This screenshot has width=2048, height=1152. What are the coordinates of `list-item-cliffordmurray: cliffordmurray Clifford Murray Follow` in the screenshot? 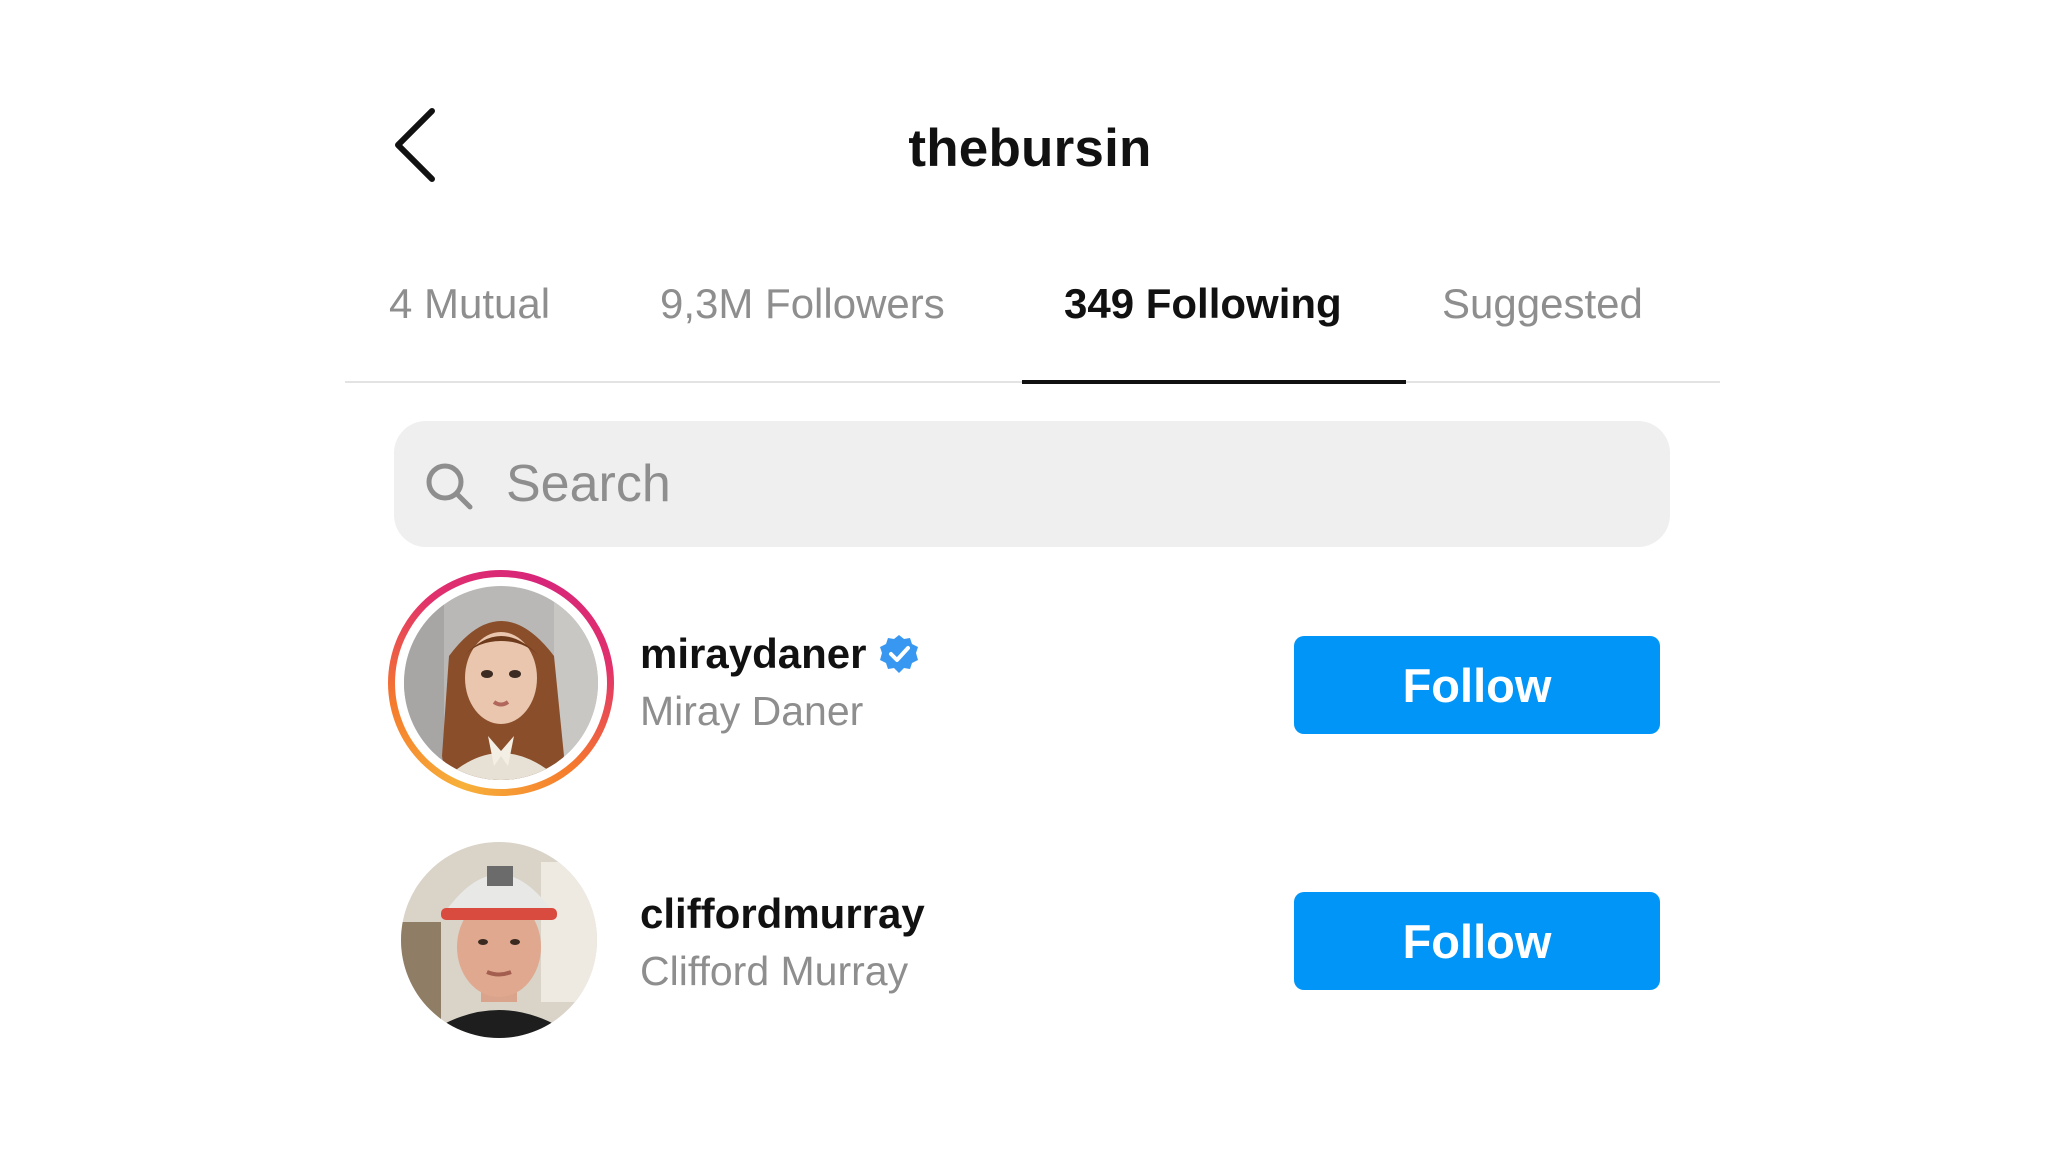 It's located at (1033, 945).